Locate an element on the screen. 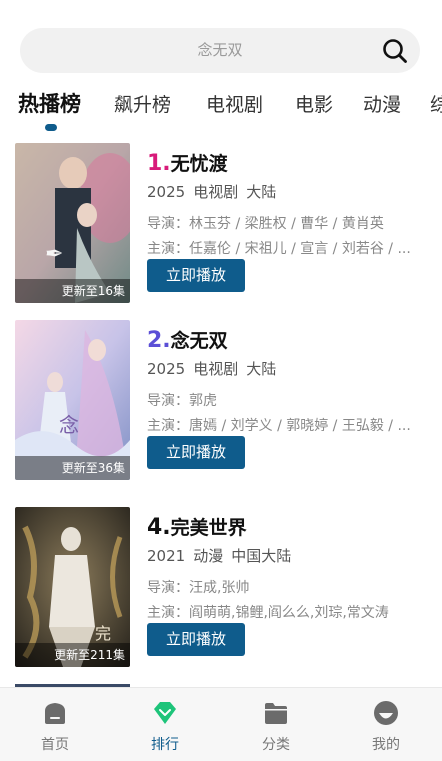 This screenshot has width=442, height=761. svg-text: 完 is located at coordinates (103, 633).